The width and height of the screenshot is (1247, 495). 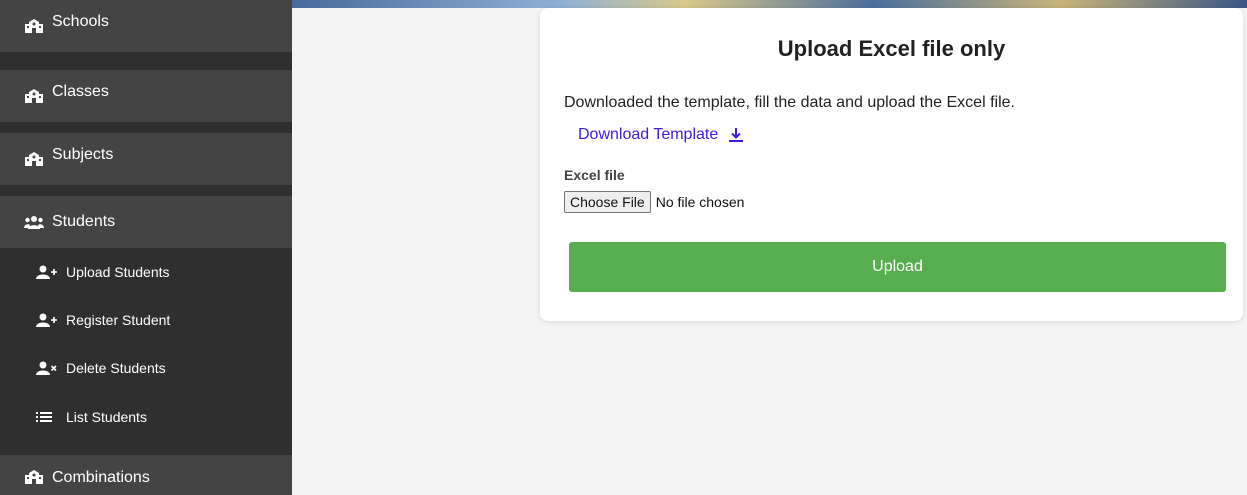 I want to click on list-icon, so click(x=47, y=417).